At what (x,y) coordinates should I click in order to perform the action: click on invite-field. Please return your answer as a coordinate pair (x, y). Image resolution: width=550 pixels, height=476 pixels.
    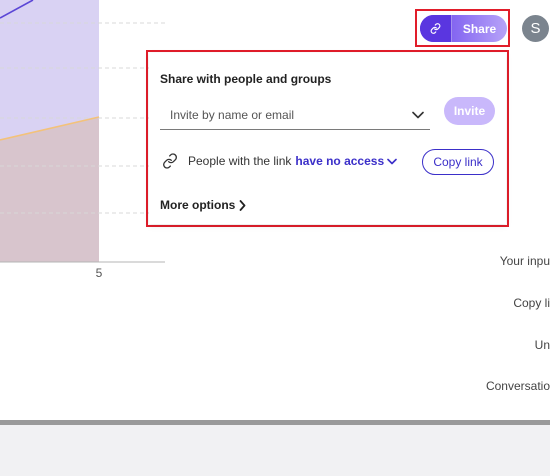
    Looking at the image, I should click on (295, 115).